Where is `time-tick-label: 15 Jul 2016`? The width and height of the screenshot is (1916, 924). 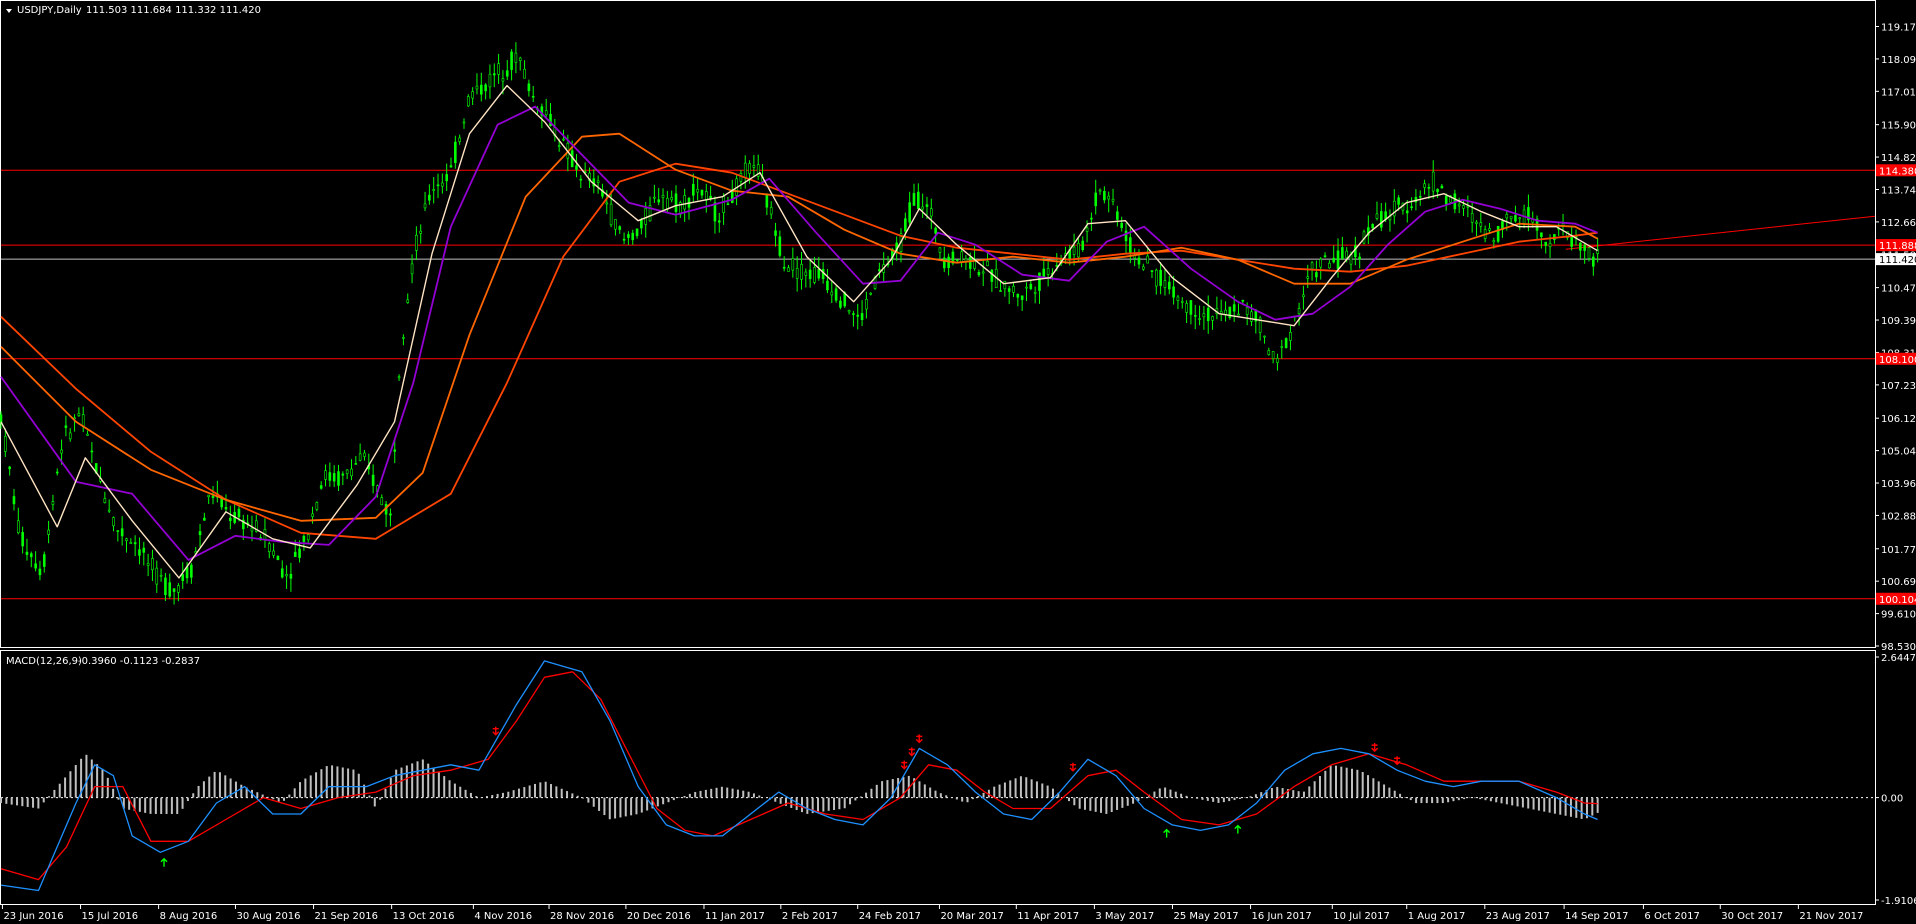
time-tick-label: 15 Jul 2016 is located at coordinates (110, 916).